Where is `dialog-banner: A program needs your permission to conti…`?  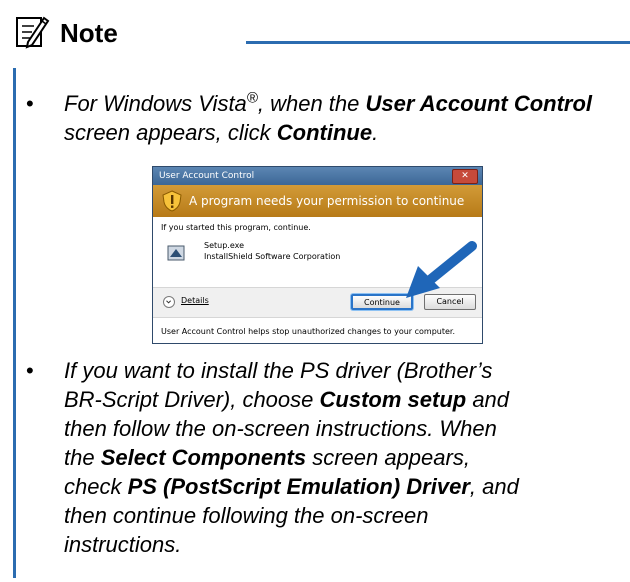 dialog-banner: A program needs your permission to conti… is located at coordinates (317, 201).